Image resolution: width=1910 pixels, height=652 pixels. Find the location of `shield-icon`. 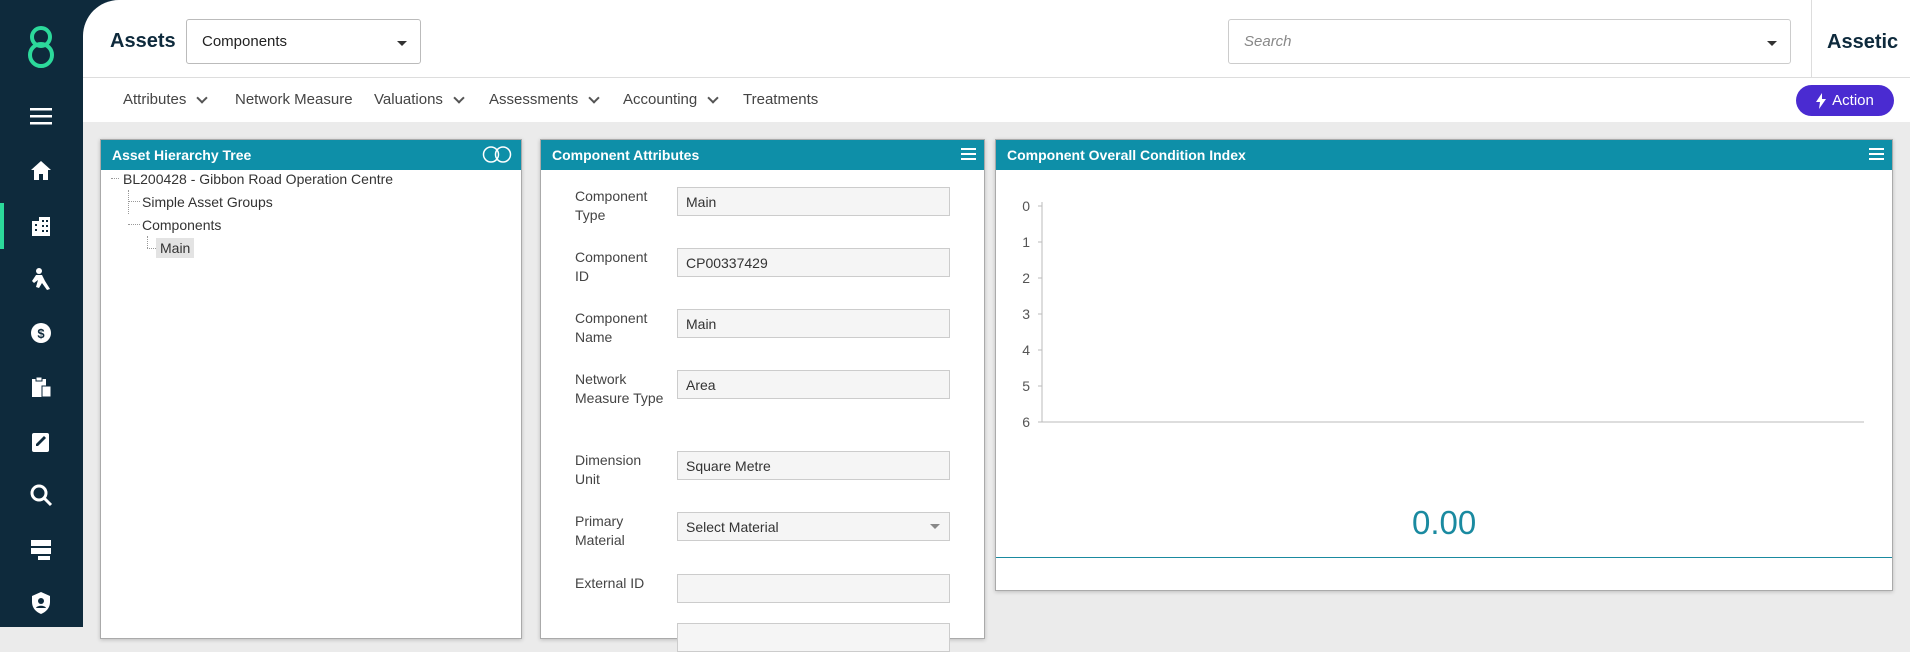

shield-icon is located at coordinates (41, 603).